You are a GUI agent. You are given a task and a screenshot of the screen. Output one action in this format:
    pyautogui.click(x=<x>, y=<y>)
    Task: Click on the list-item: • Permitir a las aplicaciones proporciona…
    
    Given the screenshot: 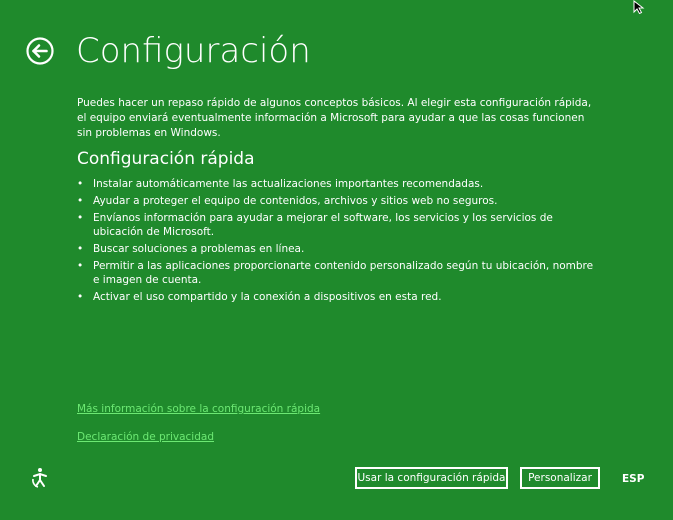 What is the action you would take?
    pyautogui.click(x=337, y=273)
    